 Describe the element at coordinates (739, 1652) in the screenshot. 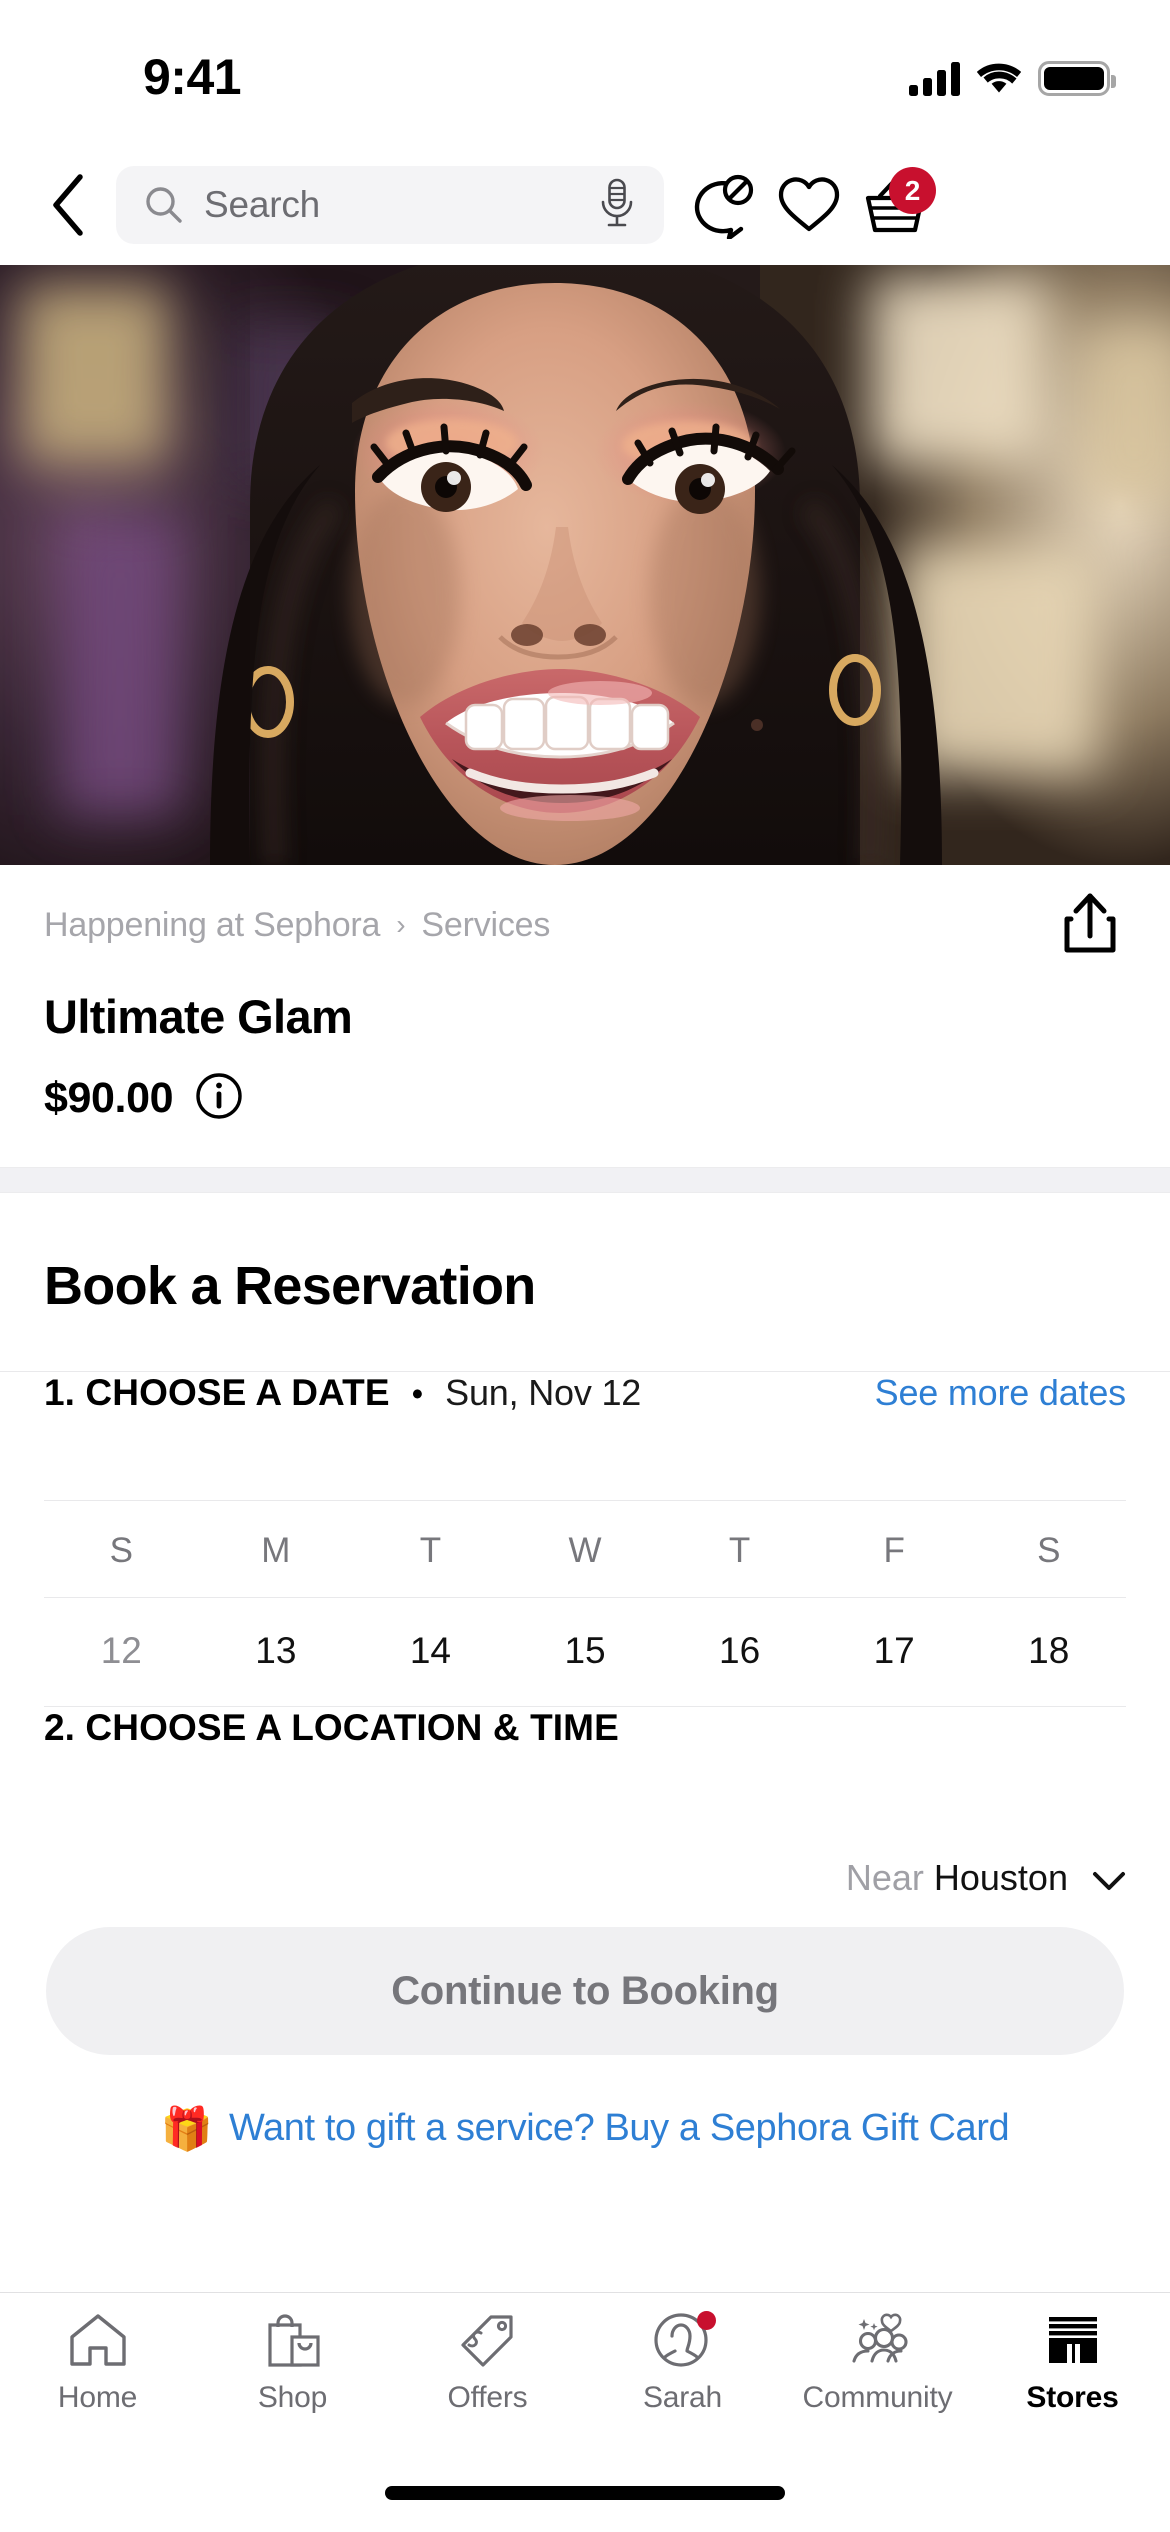

I see `date-cell: 16` at that location.